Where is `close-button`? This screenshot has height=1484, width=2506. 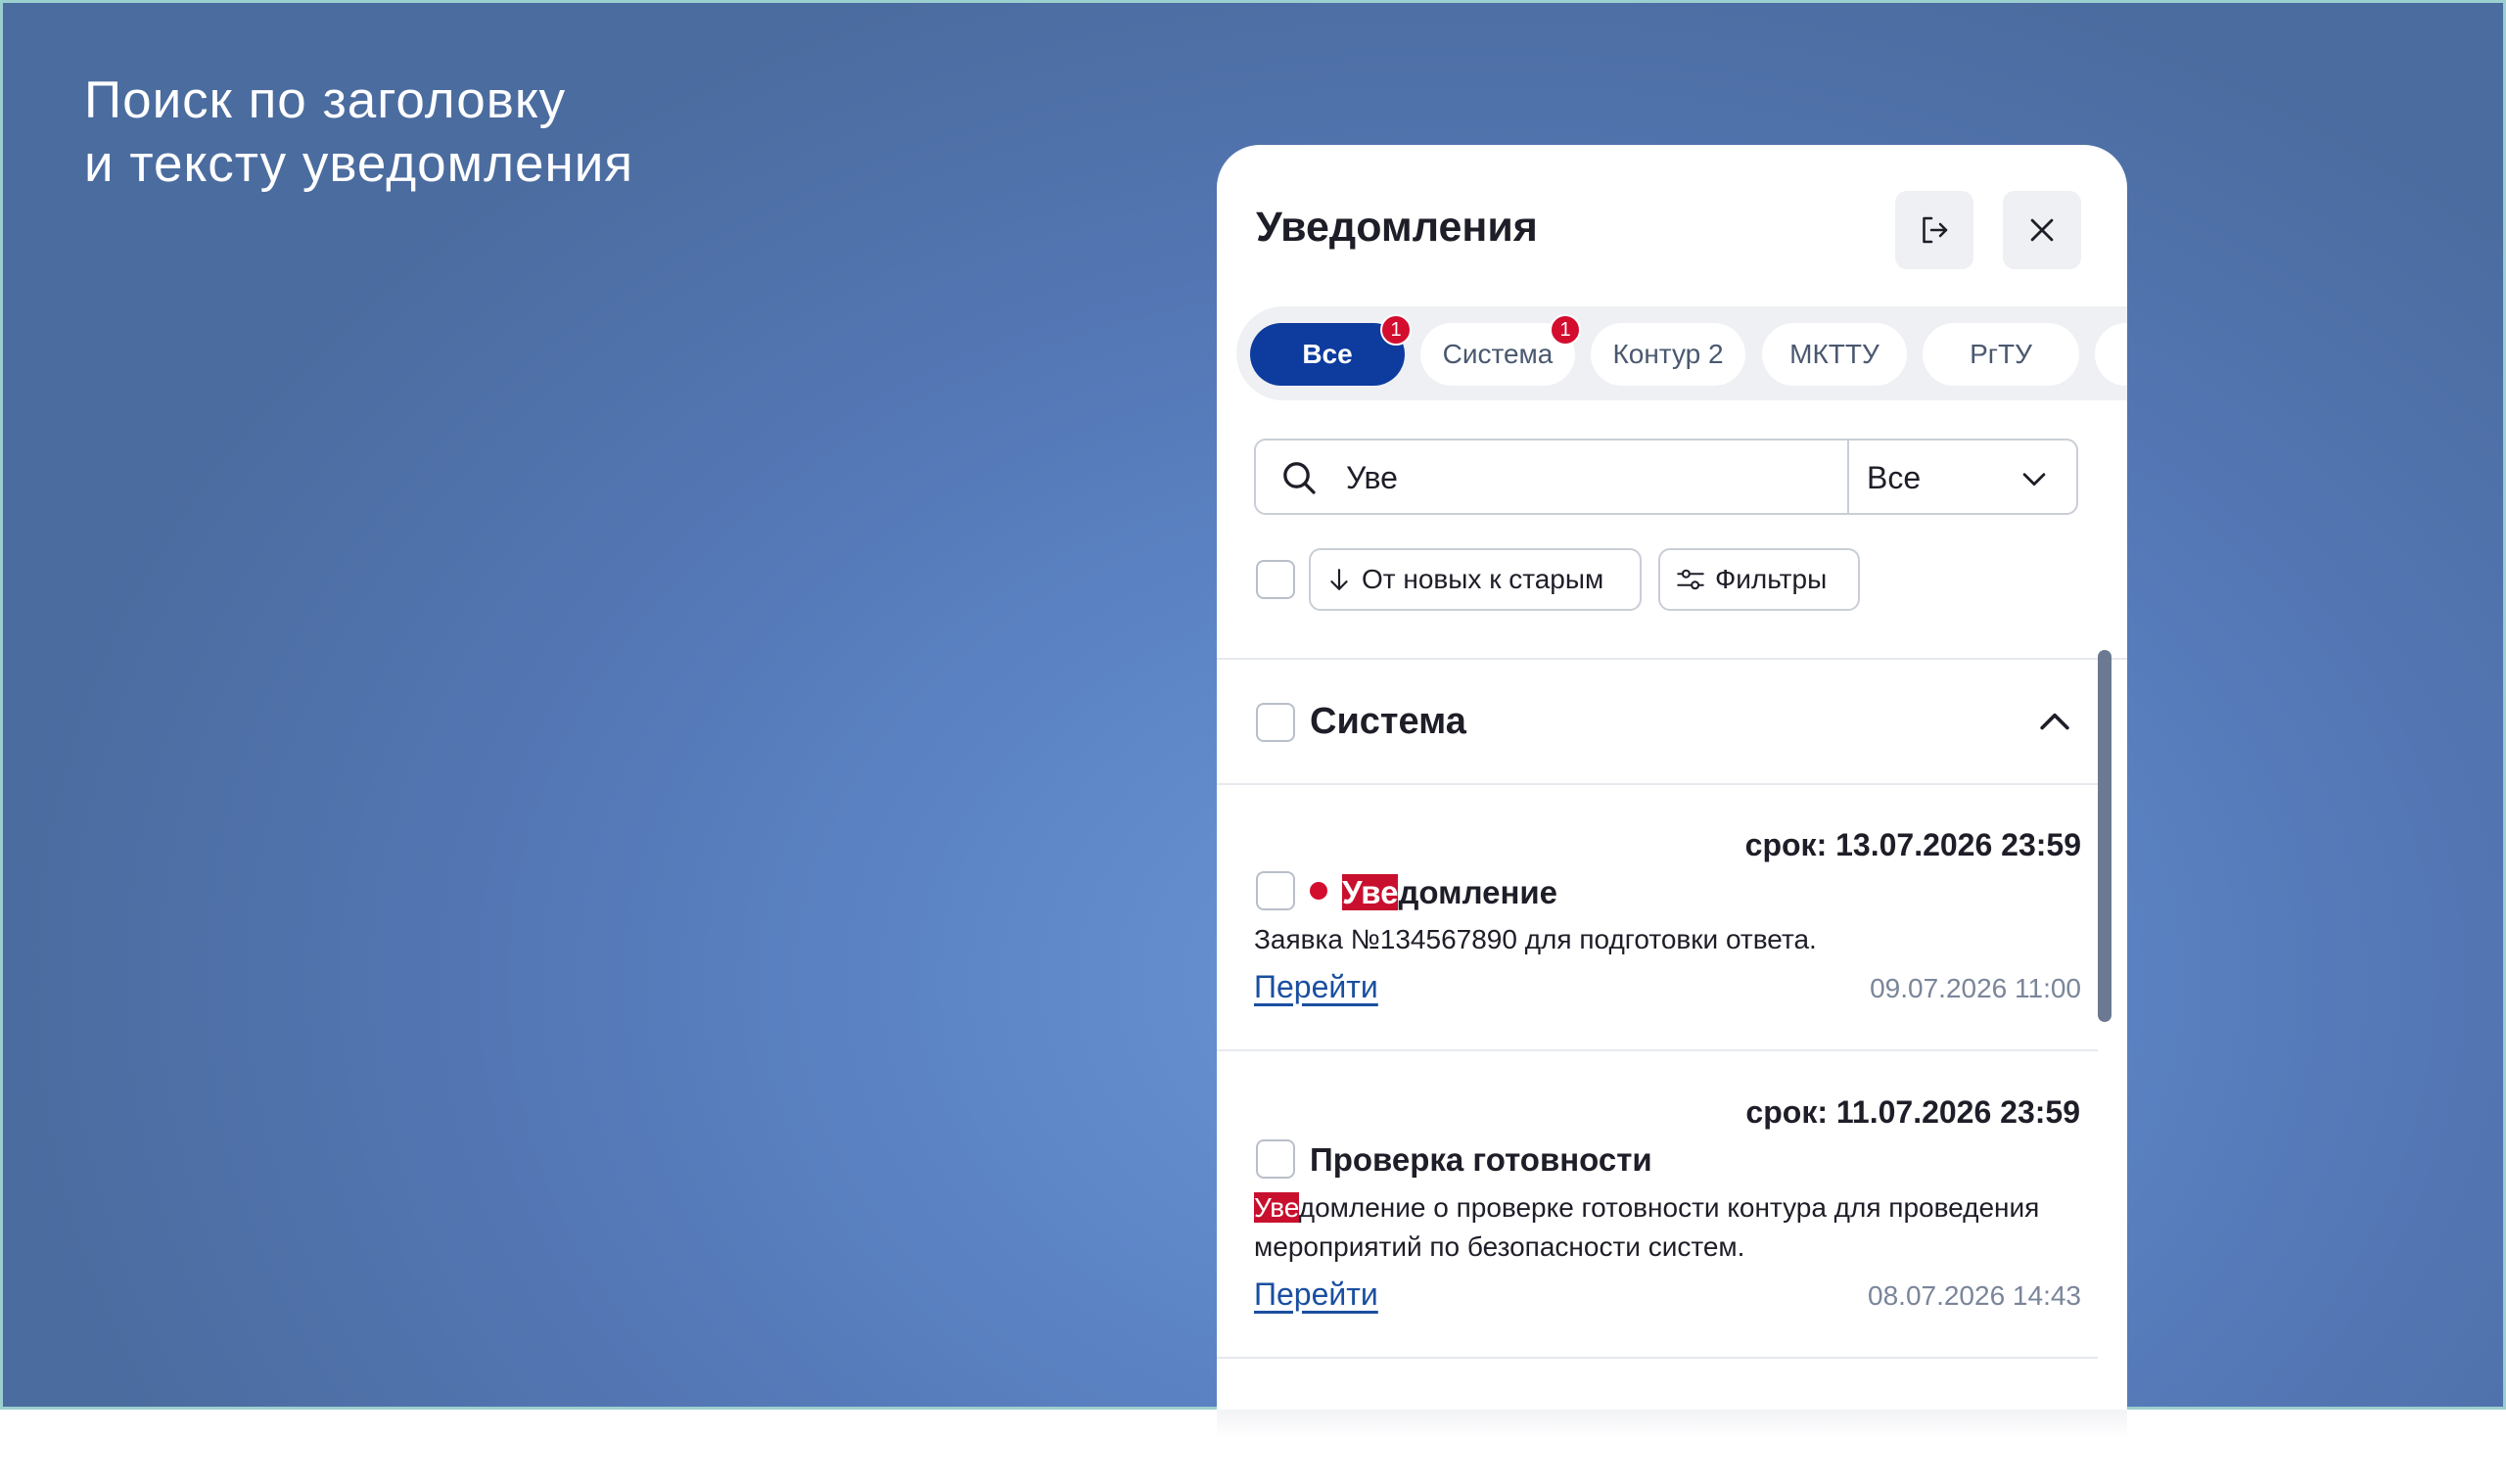
close-button is located at coordinates (2042, 230).